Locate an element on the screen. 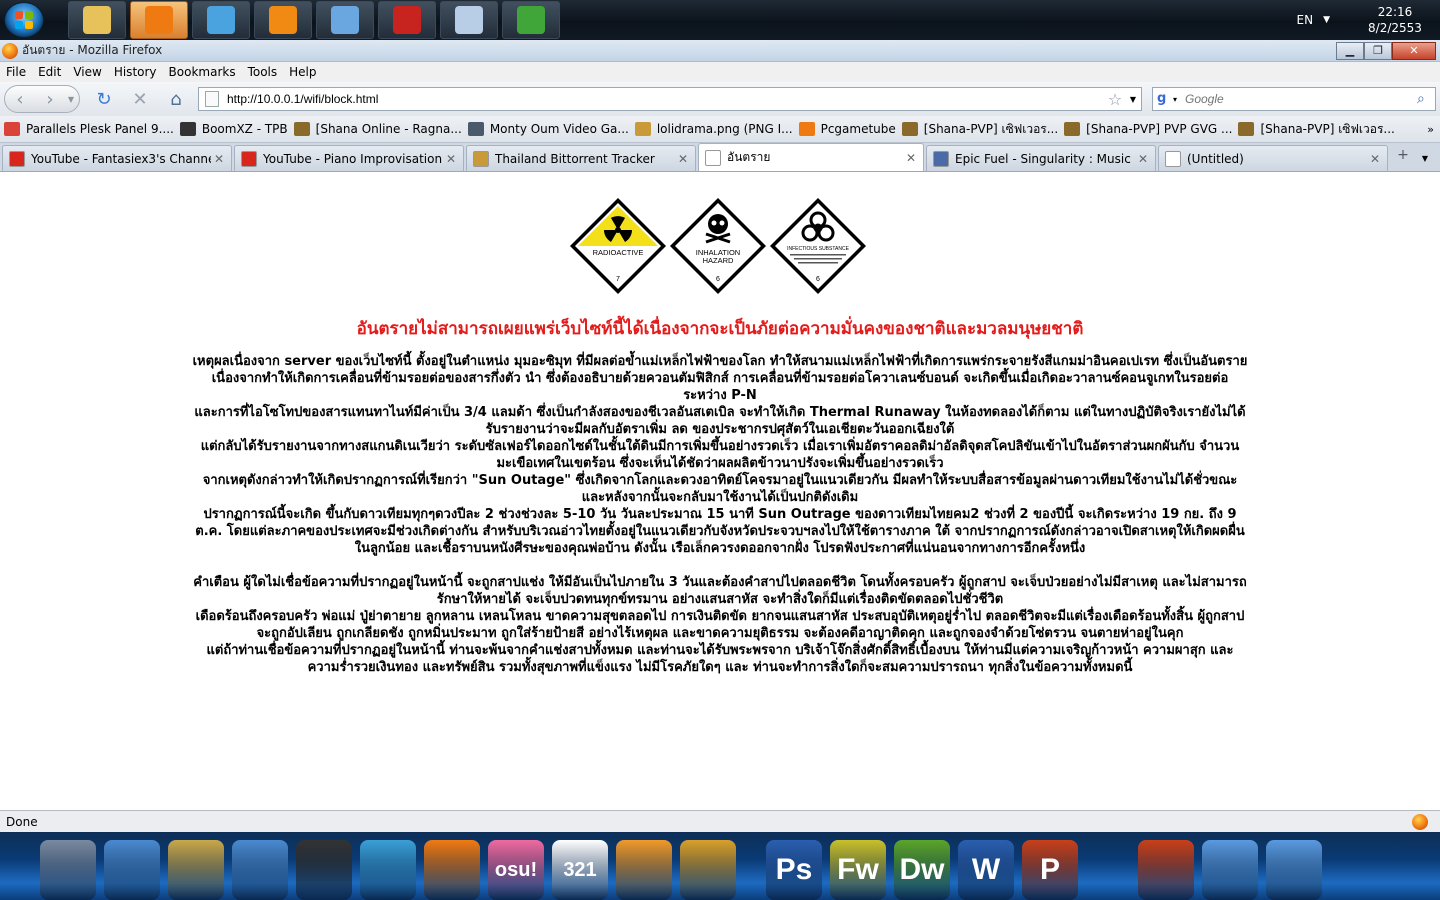 The image size is (1440, 900). inhalation-class-number: 6 is located at coordinates (718, 279).